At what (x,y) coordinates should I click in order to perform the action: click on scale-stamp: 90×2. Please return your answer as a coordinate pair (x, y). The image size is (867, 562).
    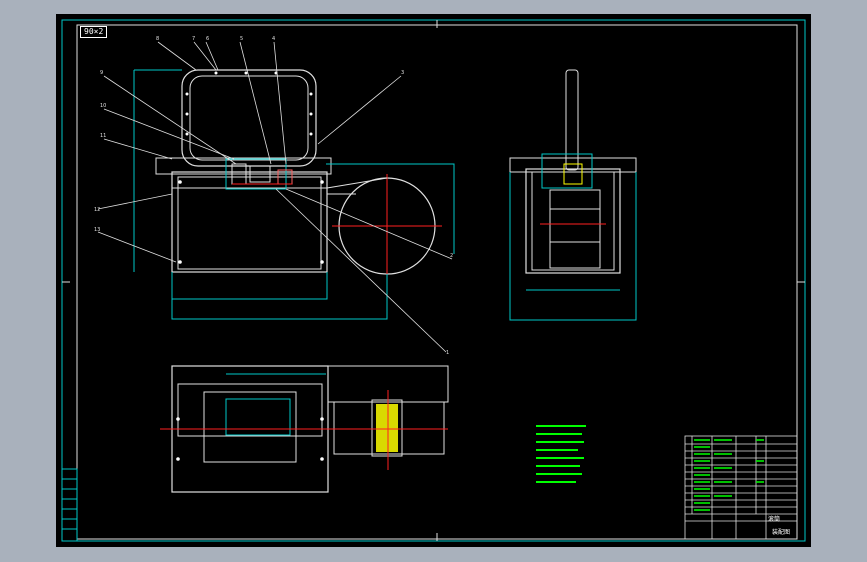
    Looking at the image, I should click on (94, 32).